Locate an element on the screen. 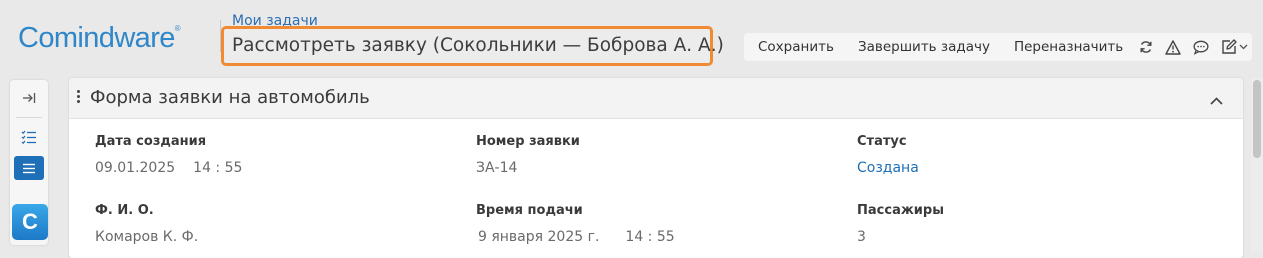  field-label: Статус is located at coordinates (882, 141).